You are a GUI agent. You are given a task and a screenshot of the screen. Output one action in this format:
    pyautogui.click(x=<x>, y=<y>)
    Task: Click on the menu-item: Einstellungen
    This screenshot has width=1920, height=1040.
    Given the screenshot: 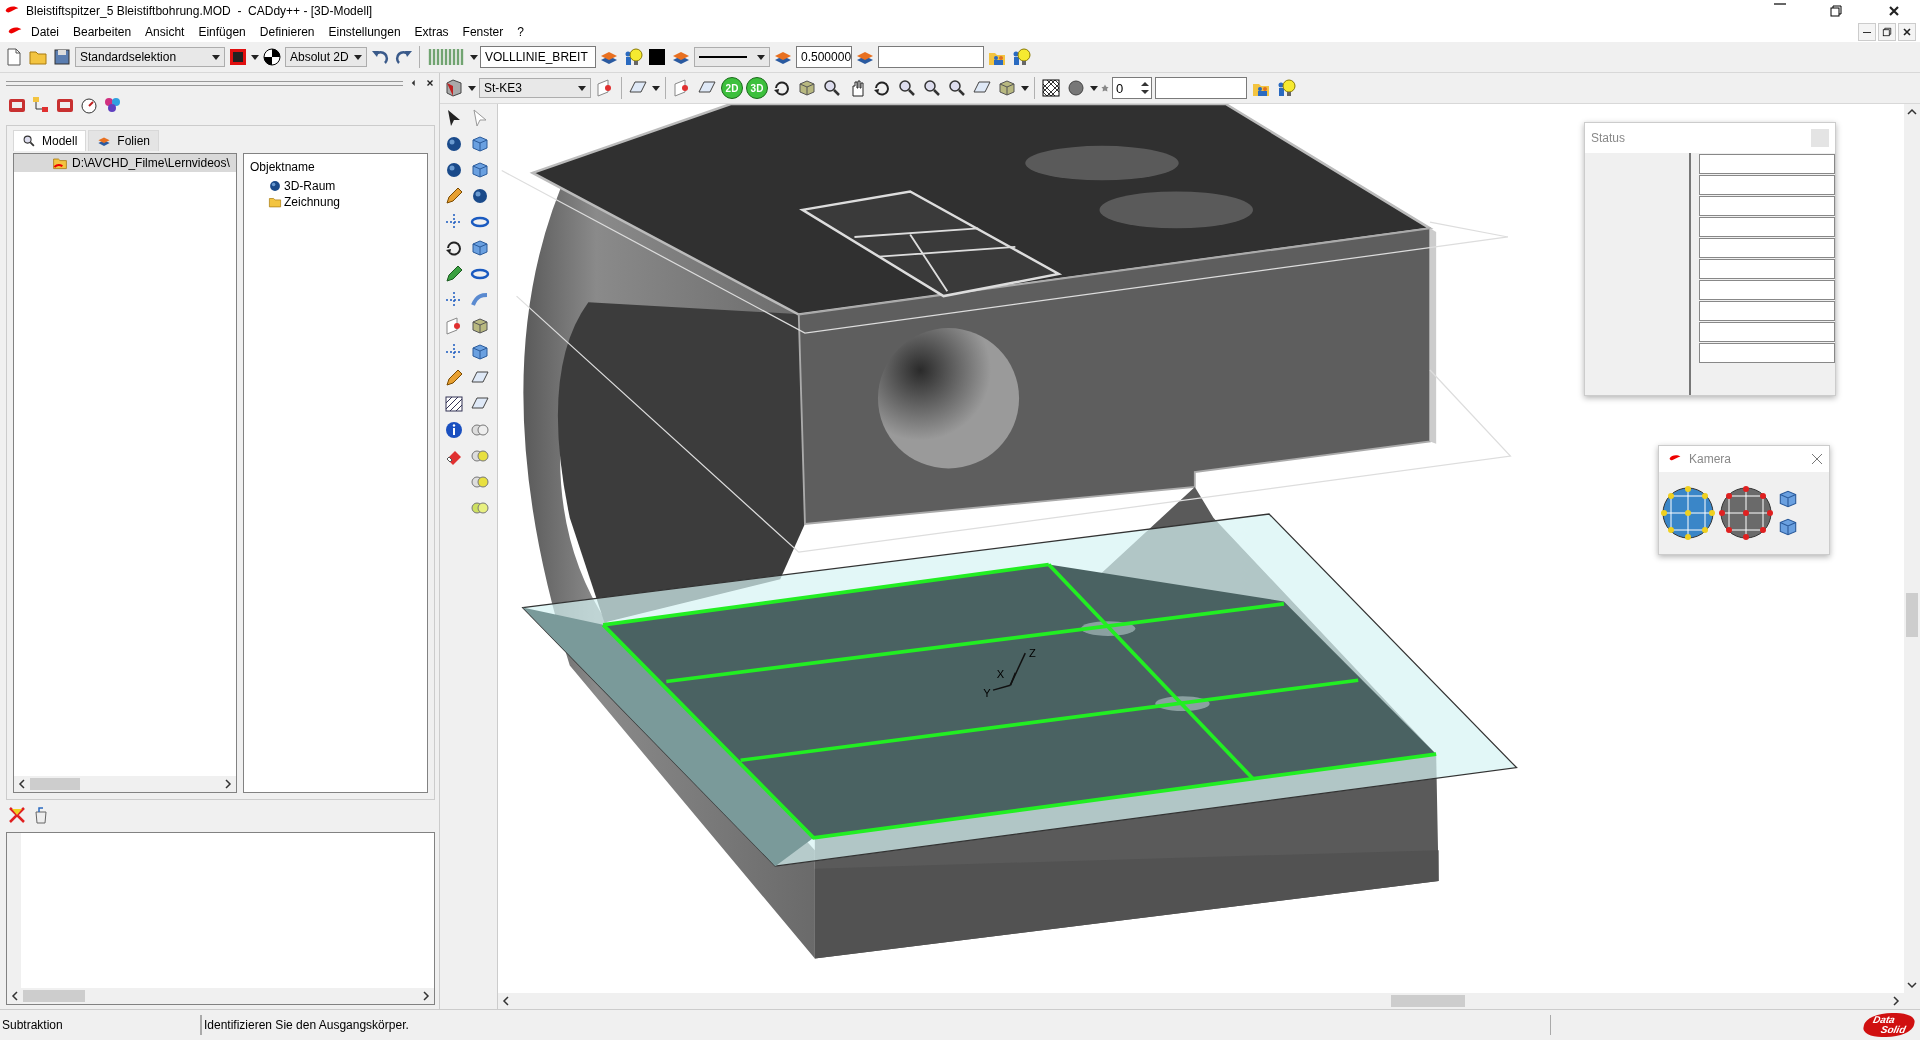 What is the action you would take?
    pyautogui.click(x=364, y=32)
    